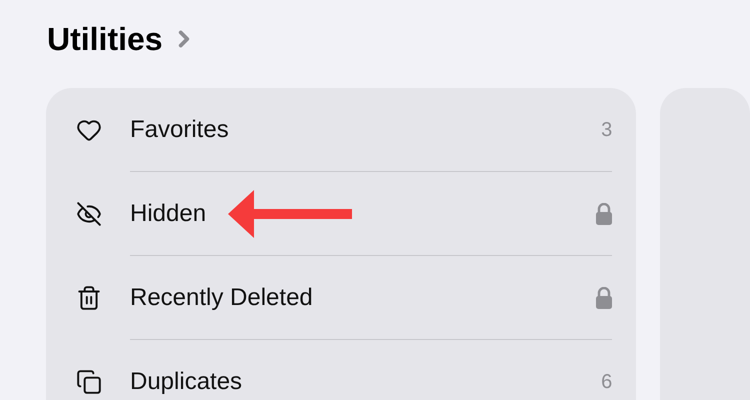  Describe the element at coordinates (89, 382) in the screenshot. I see `copy-icon` at that location.